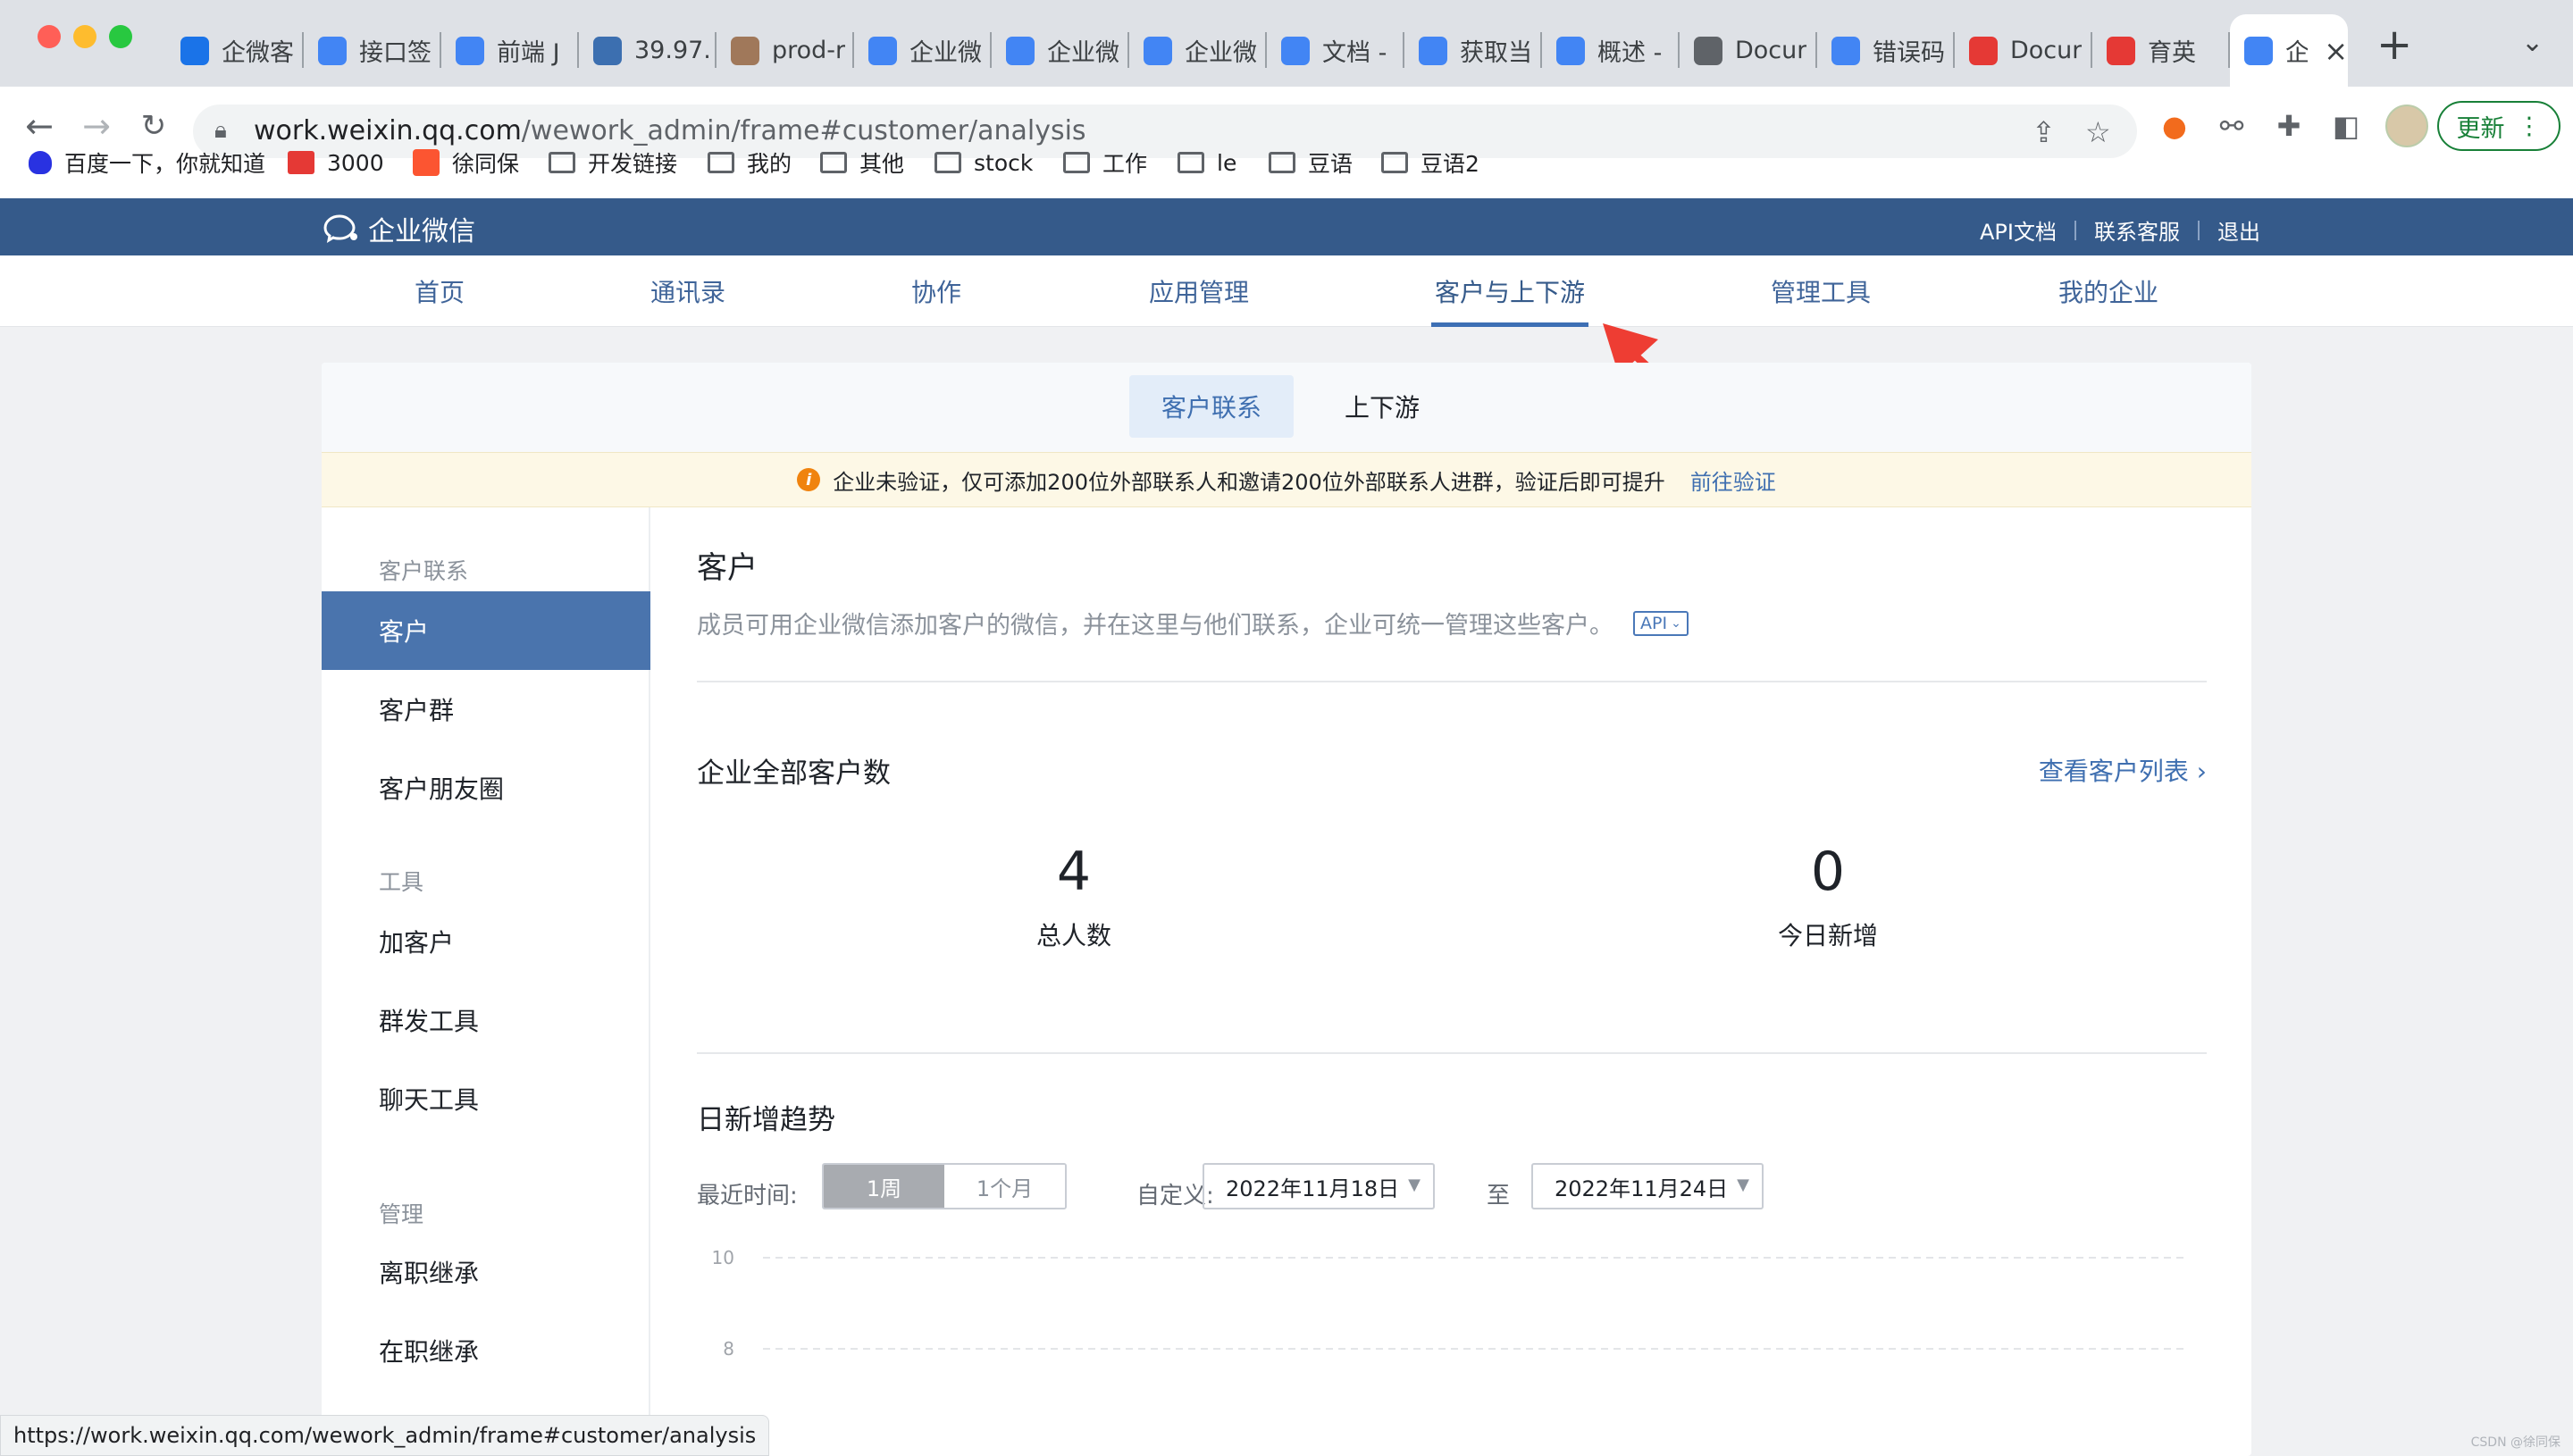  I want to click on sidebar-item-moments: 客户朋友圈, so click(486, 788).